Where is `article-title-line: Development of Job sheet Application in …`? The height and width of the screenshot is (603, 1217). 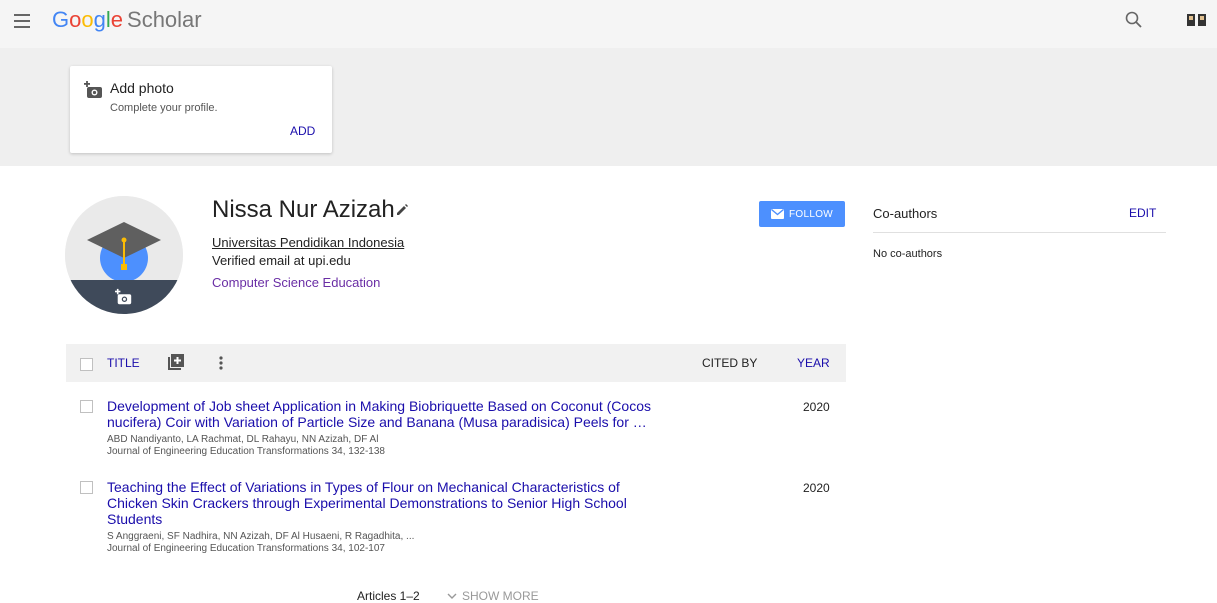 article-title-line: Development of Job sheet Application in … is located at coordinates (379, 406).